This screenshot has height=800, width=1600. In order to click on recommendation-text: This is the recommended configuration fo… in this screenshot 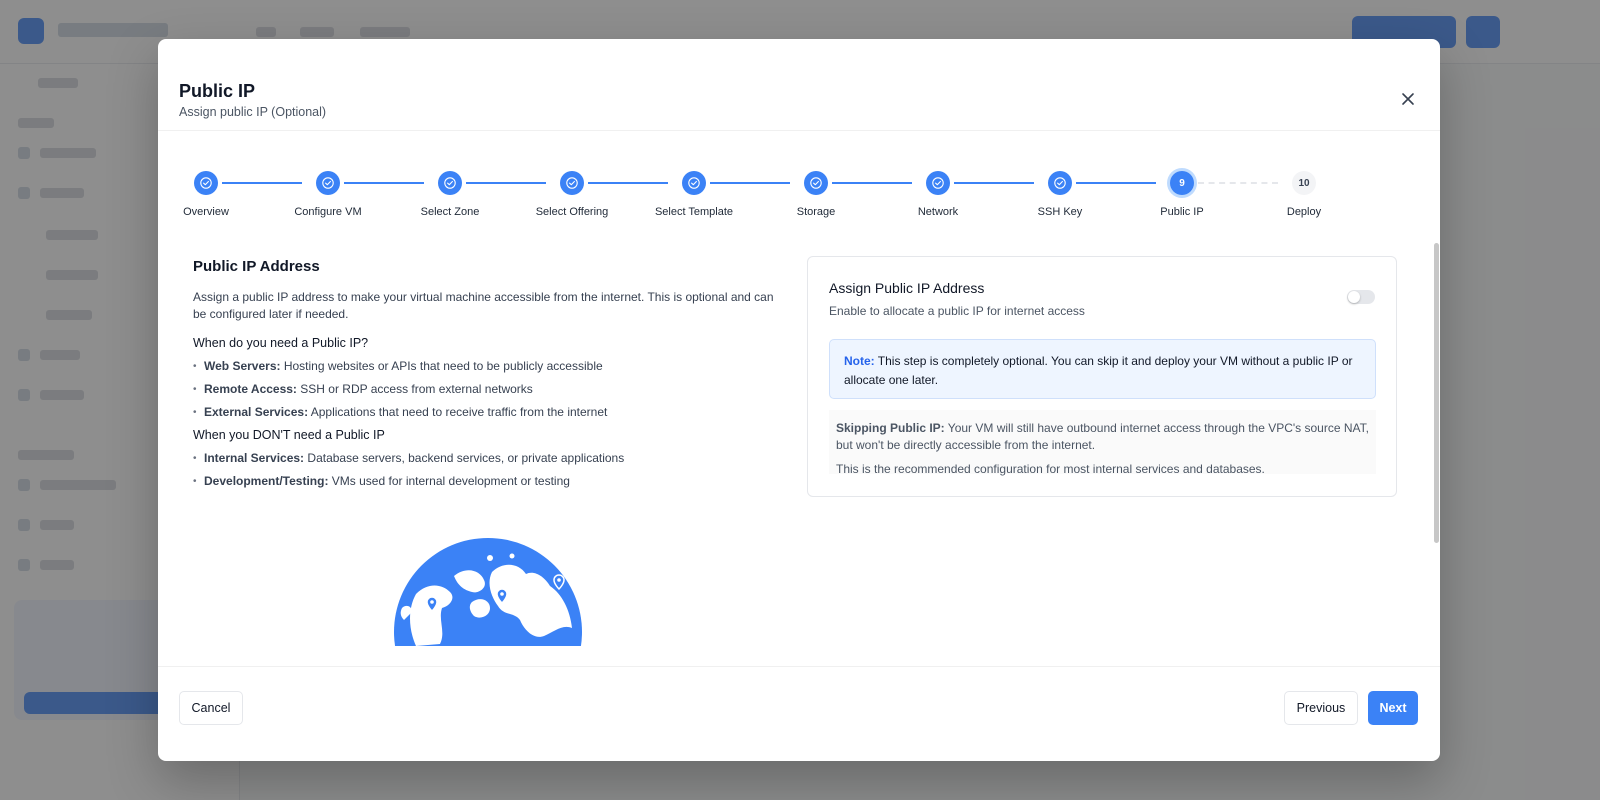, I will do `click(1050, 469)`.